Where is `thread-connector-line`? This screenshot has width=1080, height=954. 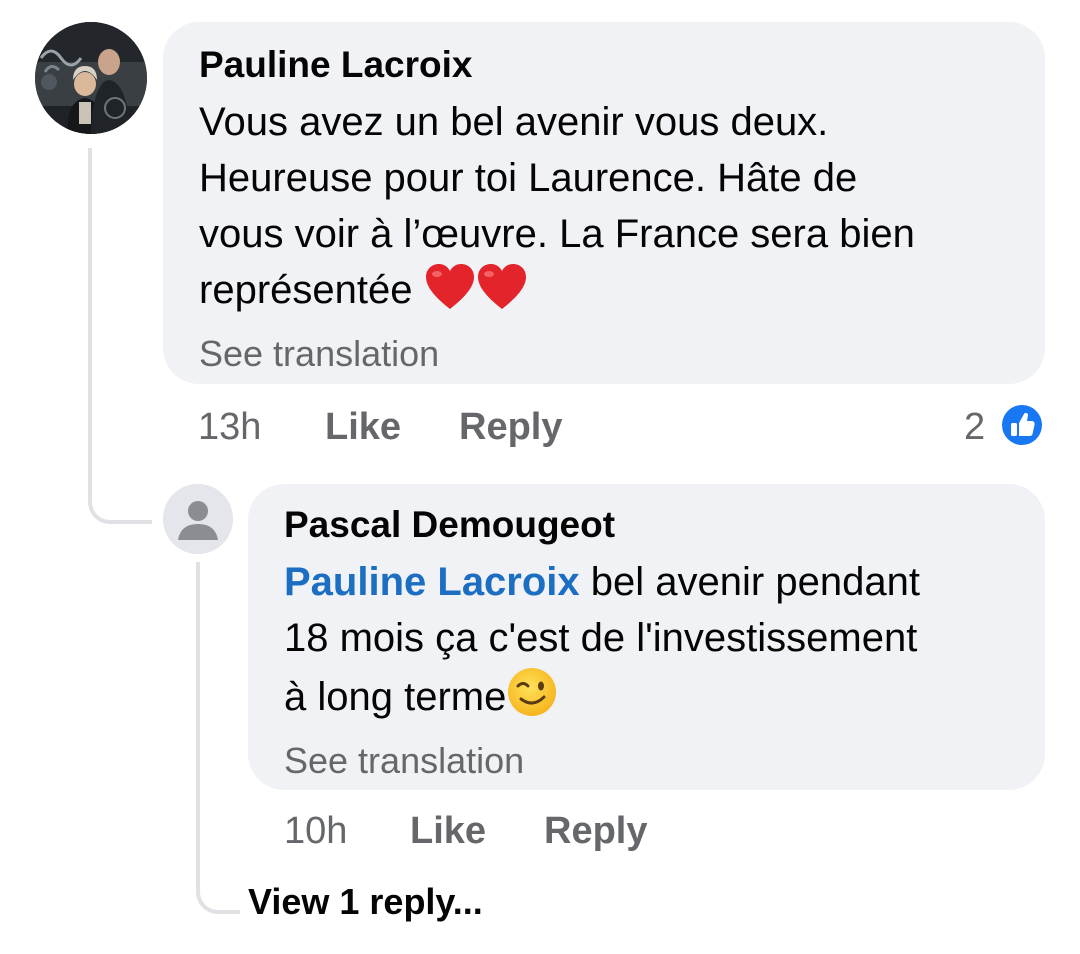 thread-connector-line is located at coordinates (120, 336).